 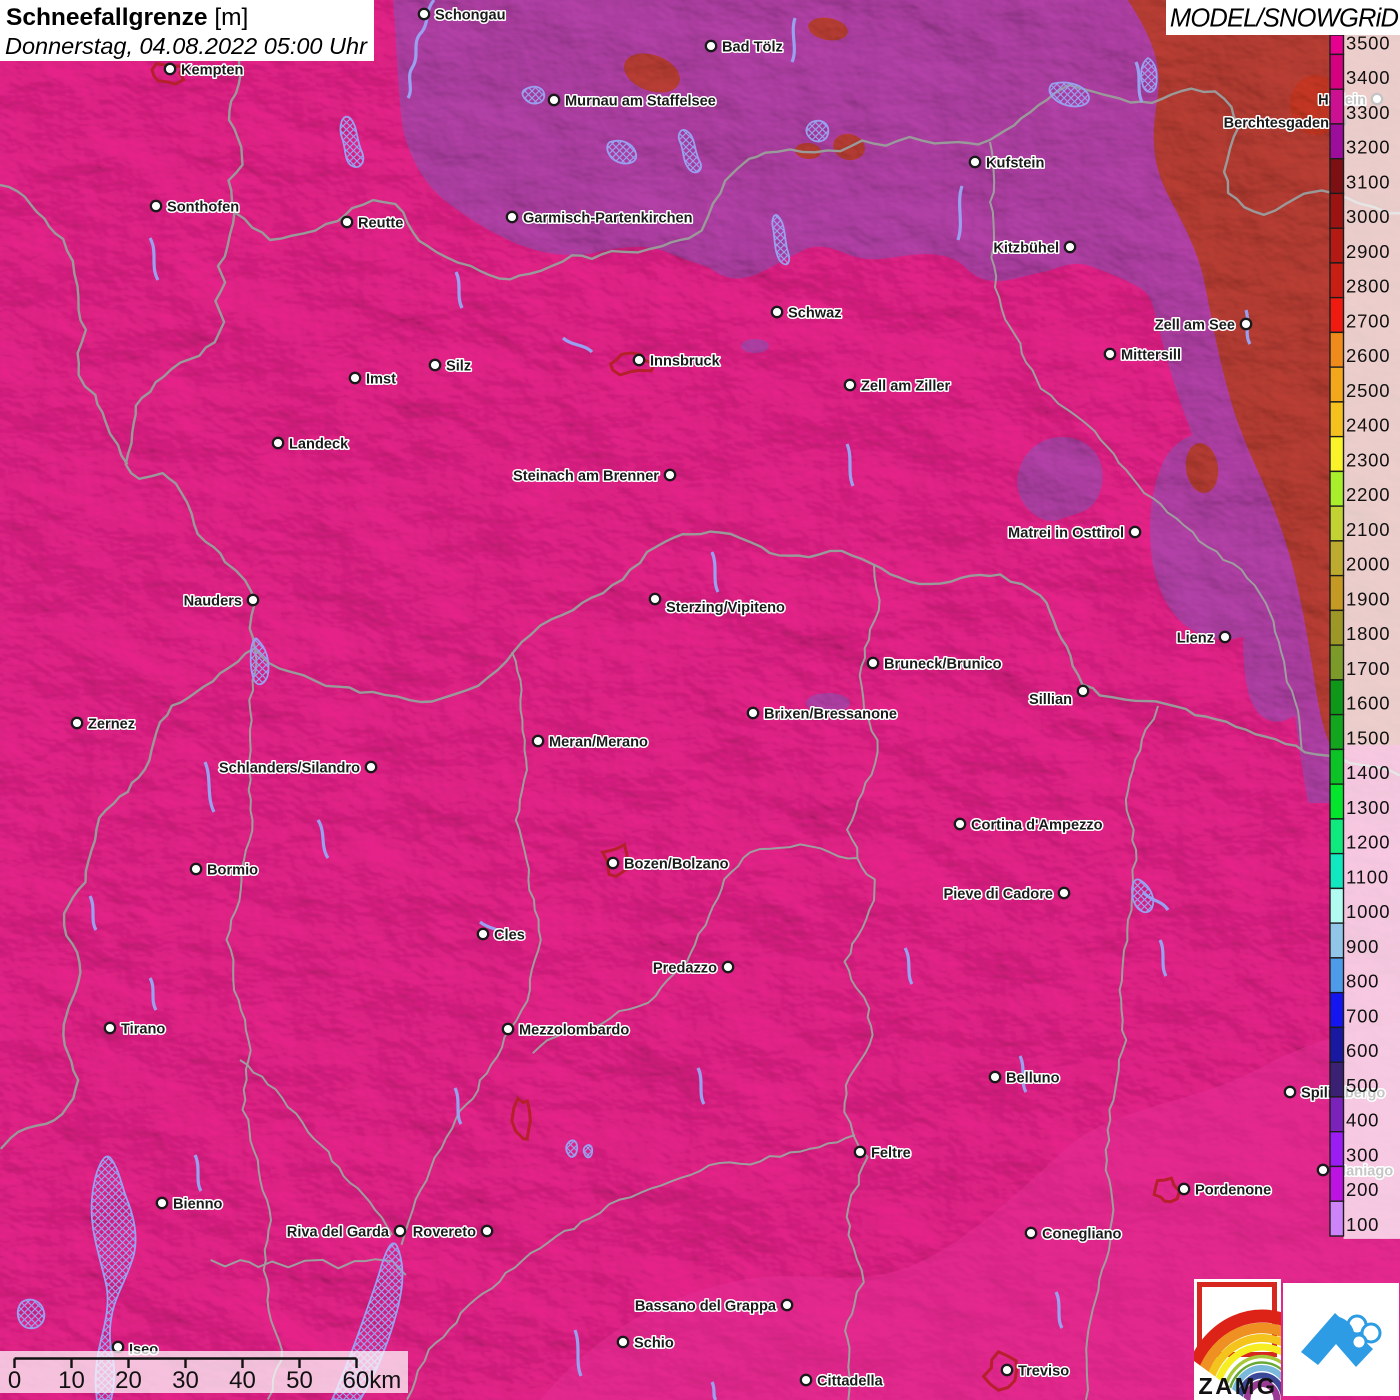 I want to click on svg-text: 1500, so click(x=1368, y=737).